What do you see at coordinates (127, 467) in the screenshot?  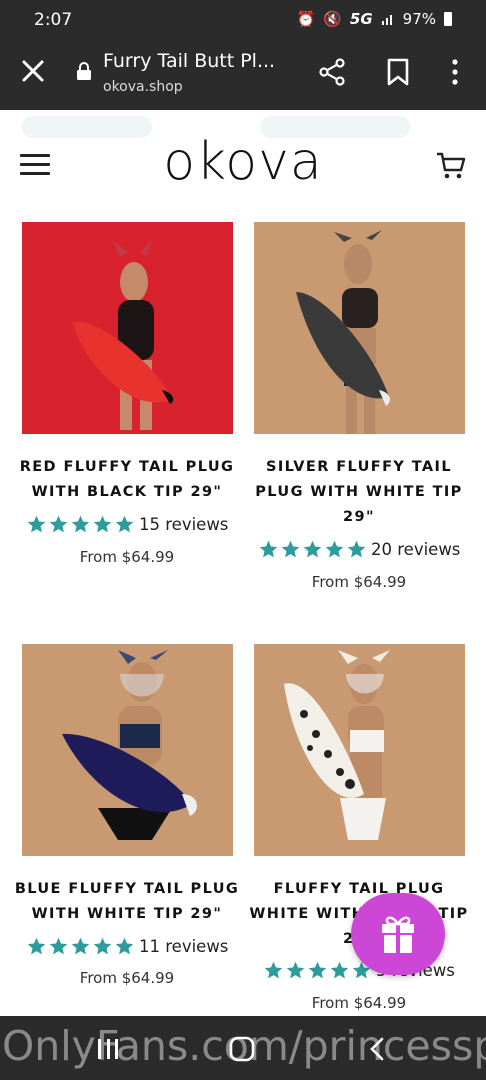 I see `product-name-line: RED FLUFFY TAIL PLUG` at bounding box center [127, 467].